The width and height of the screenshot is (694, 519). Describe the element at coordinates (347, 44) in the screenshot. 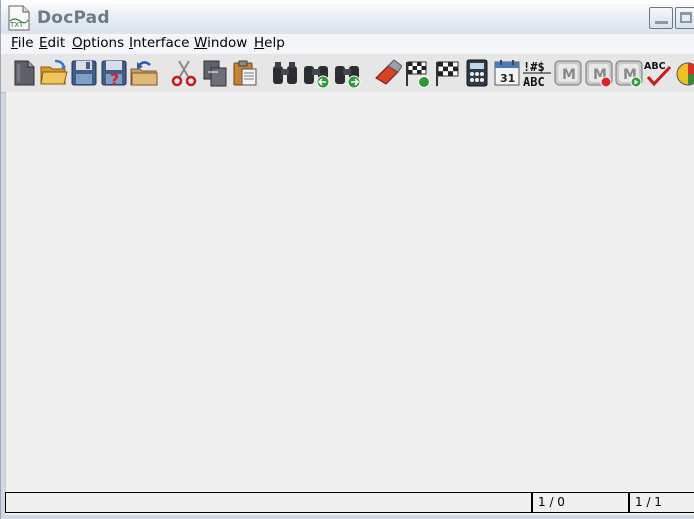

I see `menu-bar: File Edit Options Interface Window Help` at that location.